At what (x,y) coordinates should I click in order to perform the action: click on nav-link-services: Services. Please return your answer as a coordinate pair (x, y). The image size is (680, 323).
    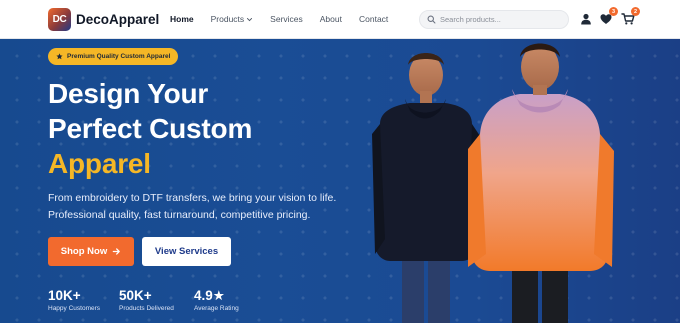
    Looking at the image, I should click on (286, 19).